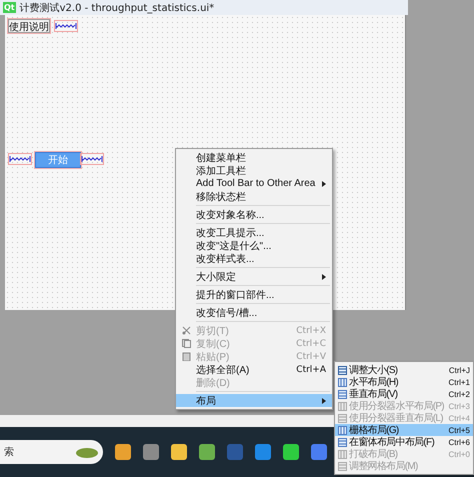  What do you see at coordinates (311, 357) in the screenshot?
I see `shortcut-text: Ctrl+V` at bounding box center [311, 357].